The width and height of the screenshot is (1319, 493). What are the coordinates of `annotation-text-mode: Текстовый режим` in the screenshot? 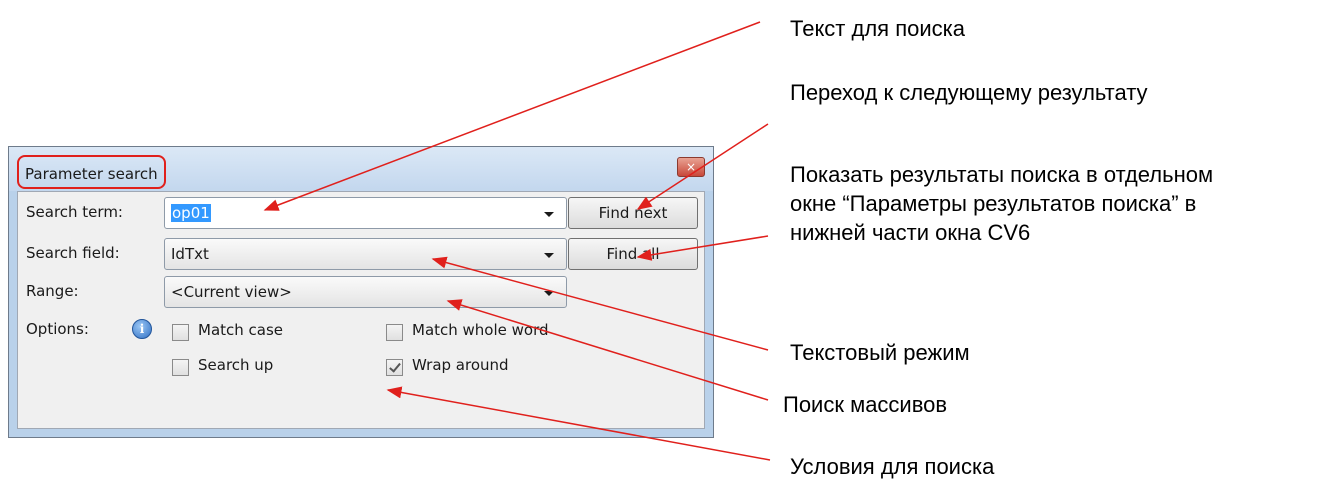 It's located at (880, 352).